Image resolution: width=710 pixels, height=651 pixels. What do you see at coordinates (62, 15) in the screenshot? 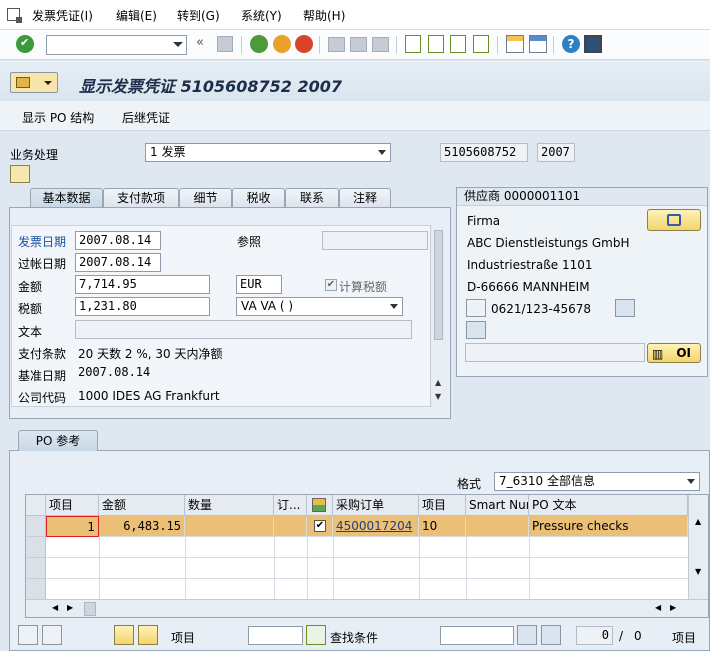
I see `menu-invoice: 发票凭证(I)` at bounding box center [62, 15].